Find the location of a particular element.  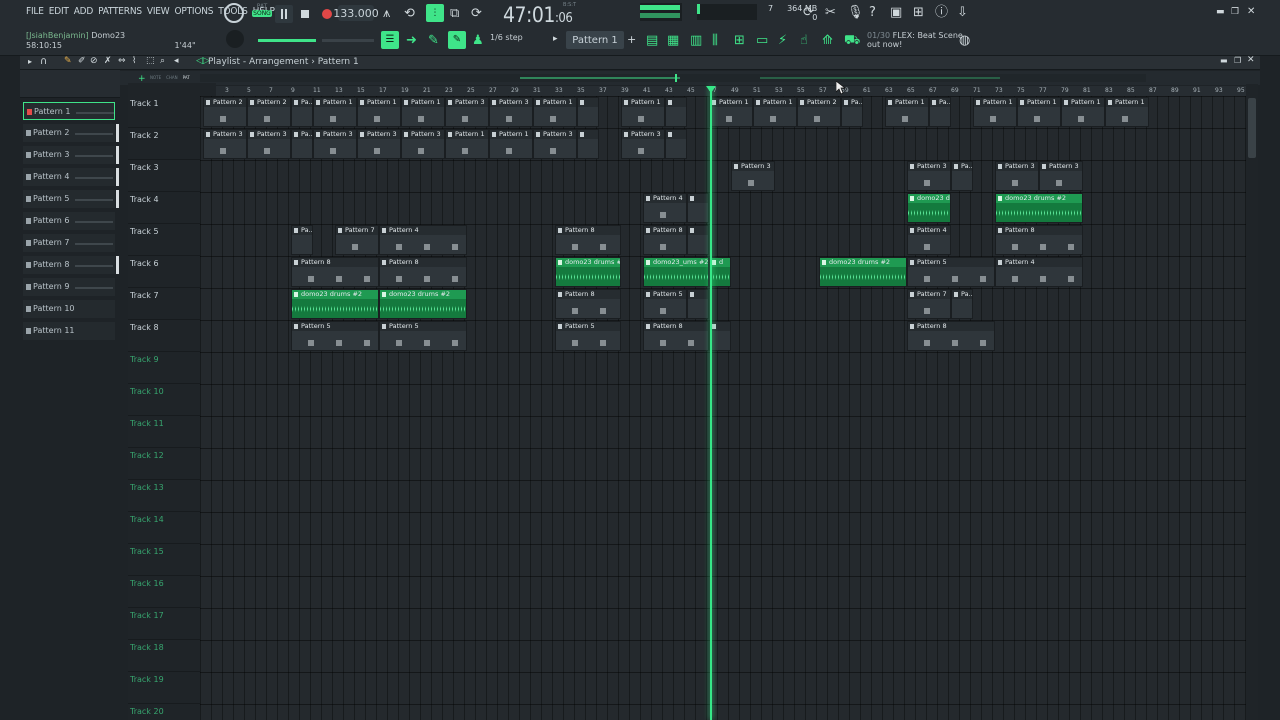

pencil-icon: ✎ is located at coordinates (433, 40).